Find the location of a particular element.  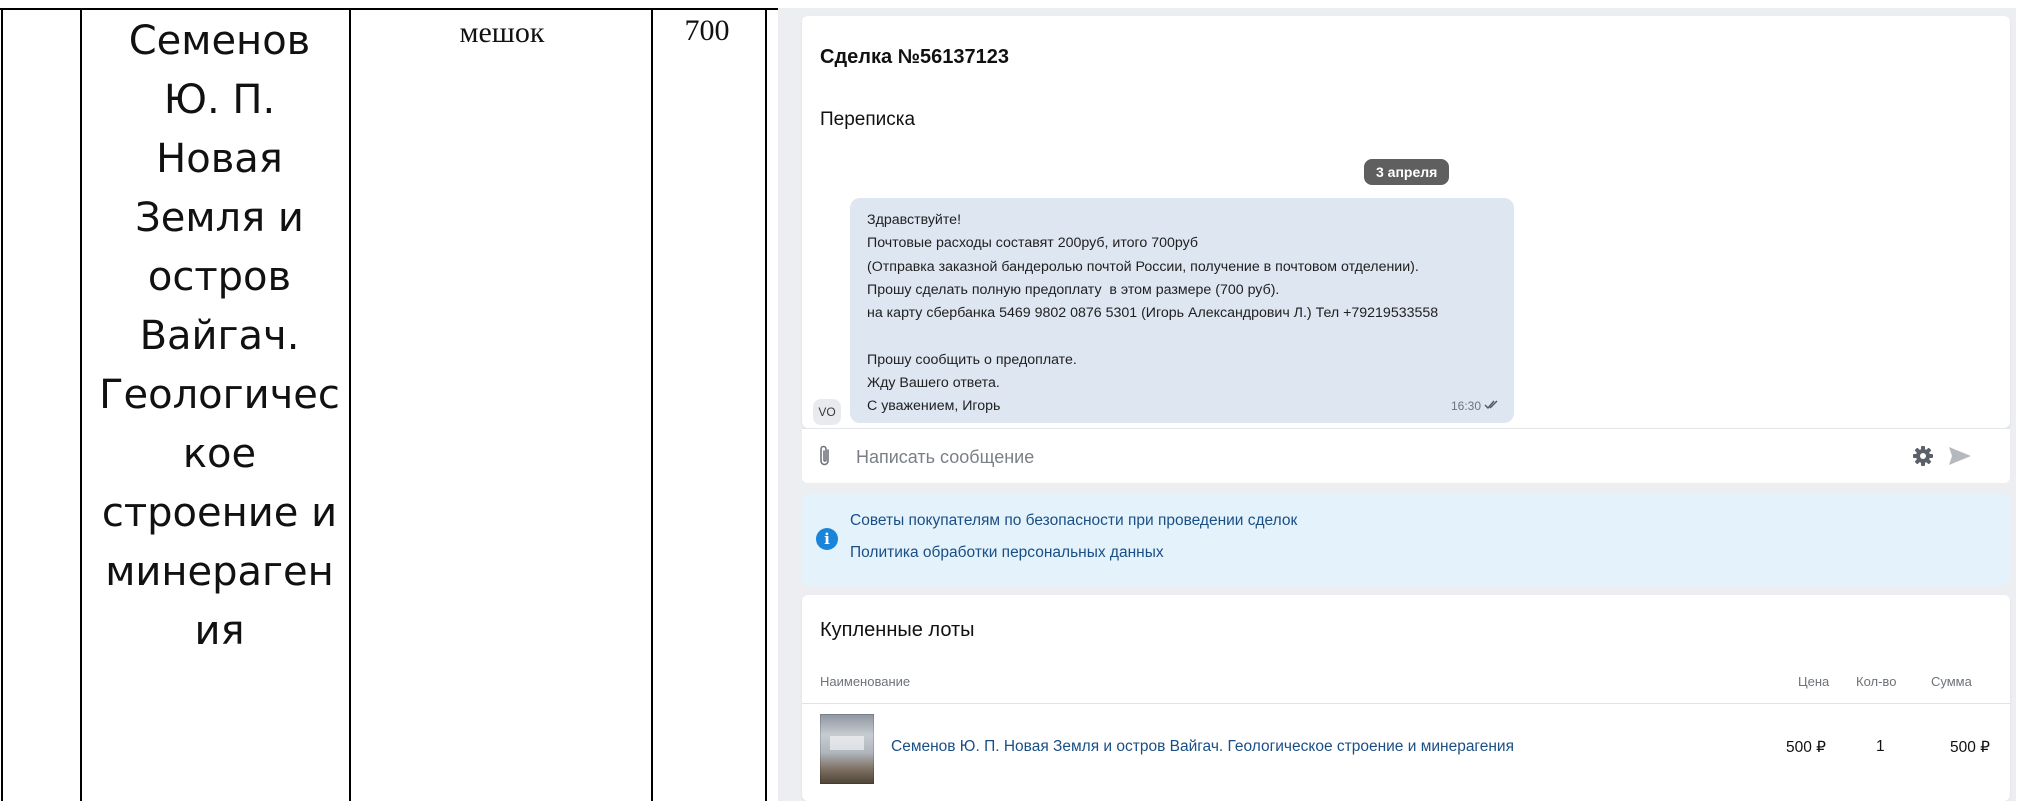

message-line: С уважением, Игорь is located at coordinates (934, 406).